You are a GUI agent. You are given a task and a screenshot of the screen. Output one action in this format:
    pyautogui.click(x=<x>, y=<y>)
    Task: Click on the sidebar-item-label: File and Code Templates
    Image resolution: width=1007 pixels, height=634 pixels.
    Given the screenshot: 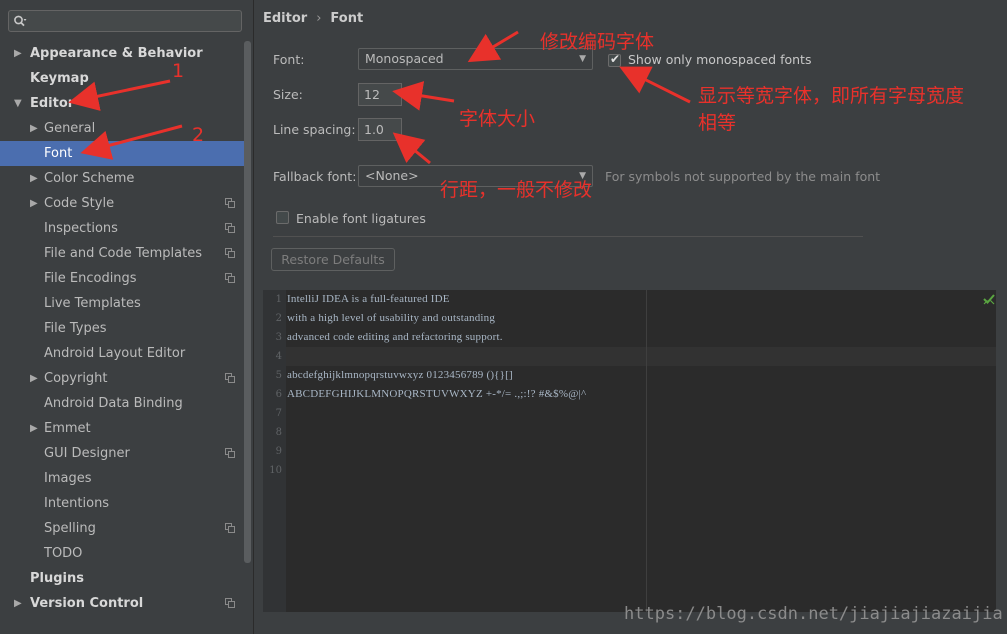 What is the action you would take?
    pyautogui.click(x=123, y=253)
    